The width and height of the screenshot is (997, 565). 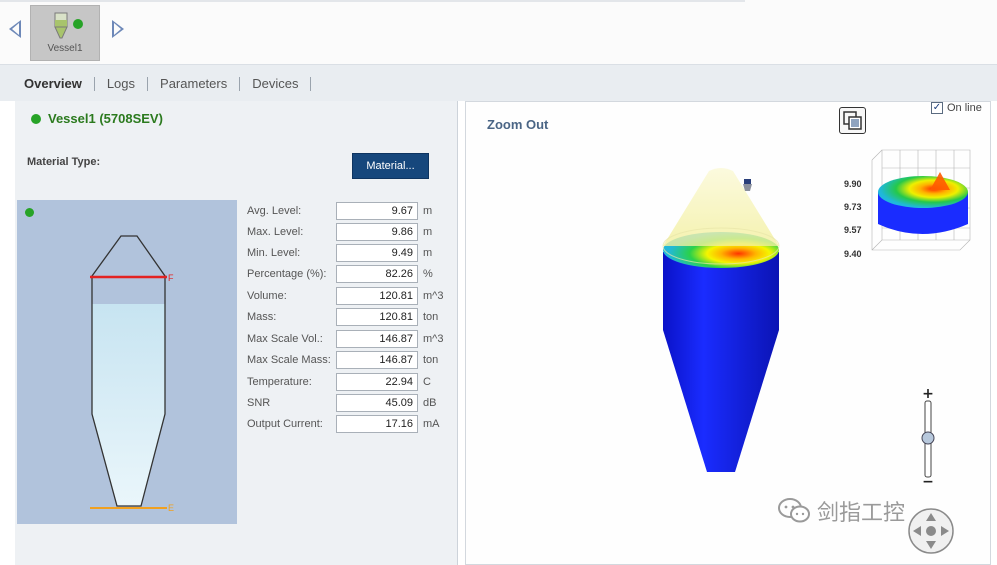 I want to click on vessel-title: Vessel1 (5708SEV), so click(x=97, y=118).